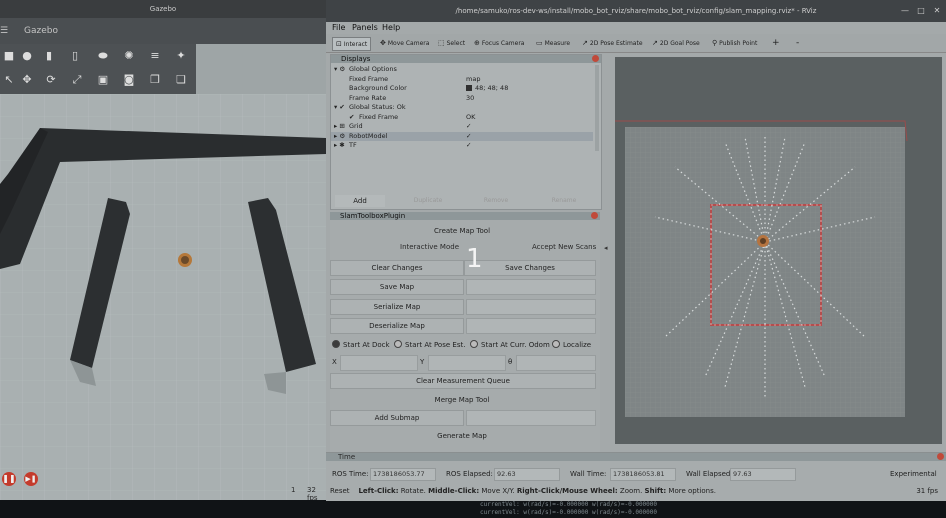 The image size is (946, 518). What do you see at coordinates (103, 56) in the screenshot?
I see `ellipsoid-icon: ⬬` at bounding box center [103, 56].